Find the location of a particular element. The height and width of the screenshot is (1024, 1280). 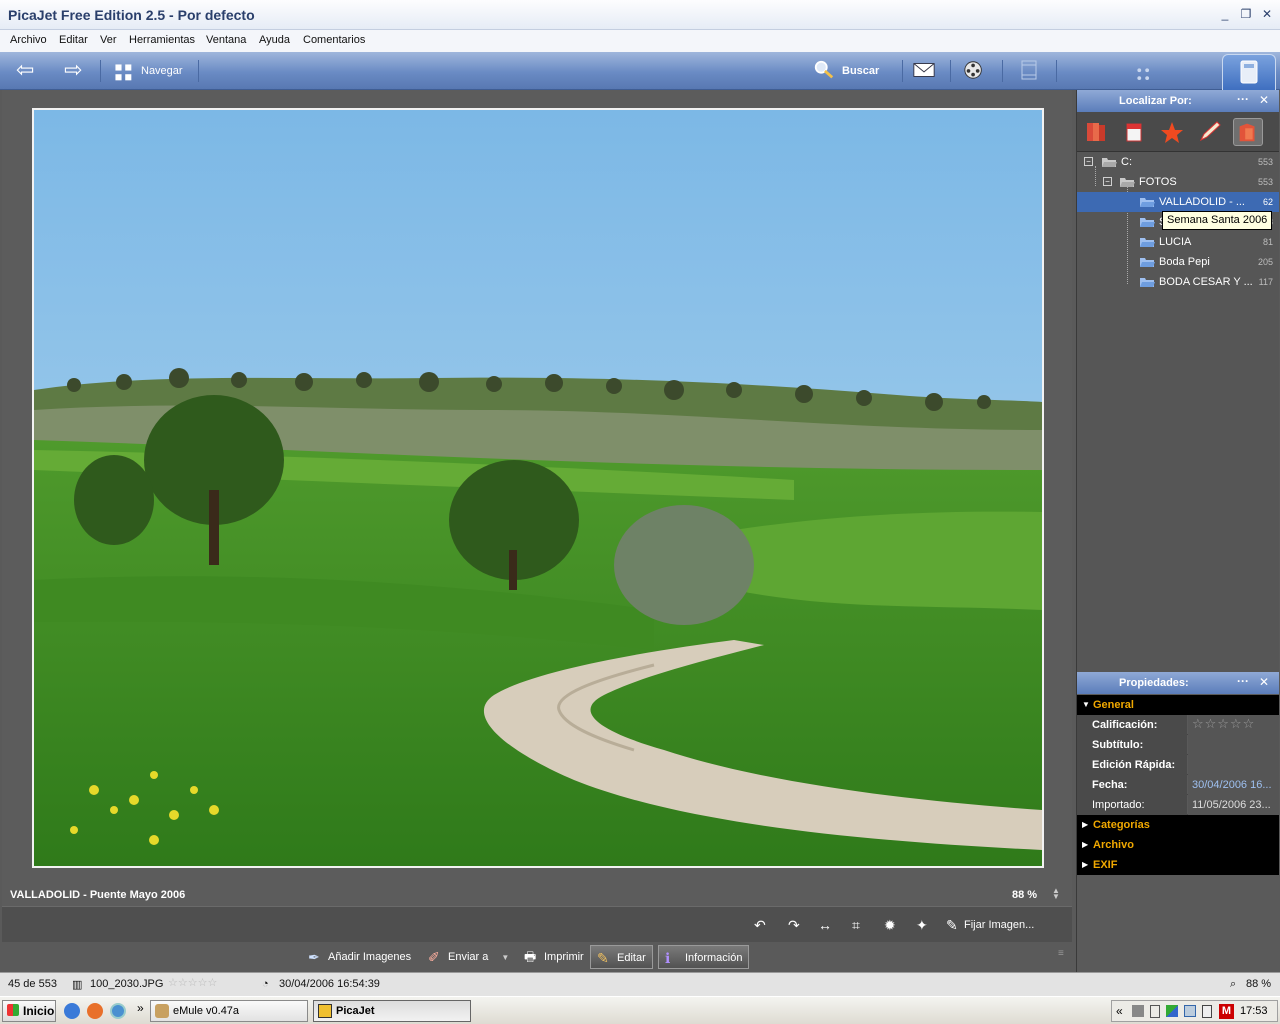

device-icon is located at coordinates (1207, 1011).